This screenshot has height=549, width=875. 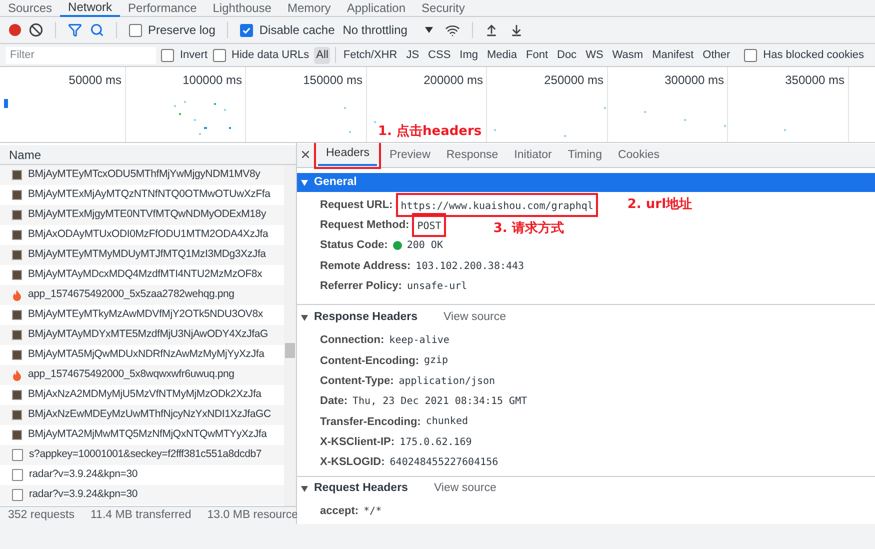 I want to click on request-row: s?appkey=10001001&seckey=f2fff381c551a8dcdb7, so click(x=142, y=455).